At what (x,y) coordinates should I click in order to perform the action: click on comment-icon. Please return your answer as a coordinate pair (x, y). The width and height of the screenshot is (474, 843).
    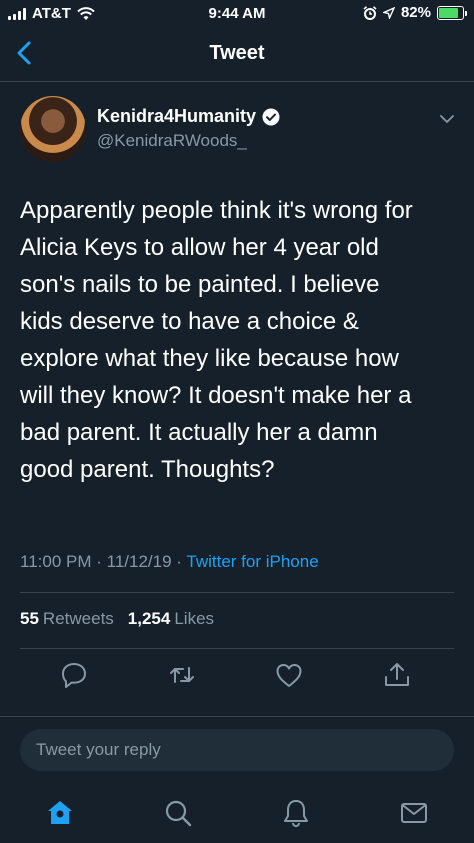
    Looking at the image, I should click on (74, 675).